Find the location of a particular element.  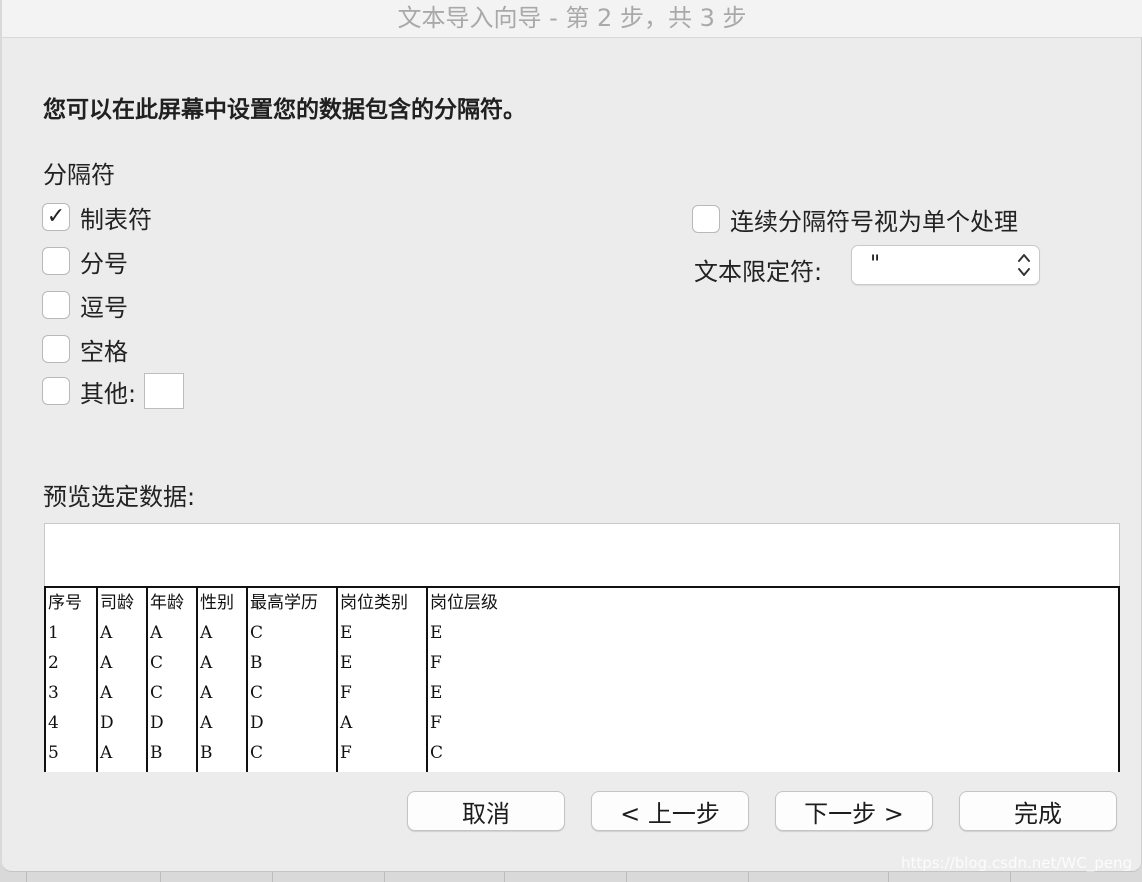

tab-delimiter-option: ✓ 制表符 is located at coordinates (97, 218).